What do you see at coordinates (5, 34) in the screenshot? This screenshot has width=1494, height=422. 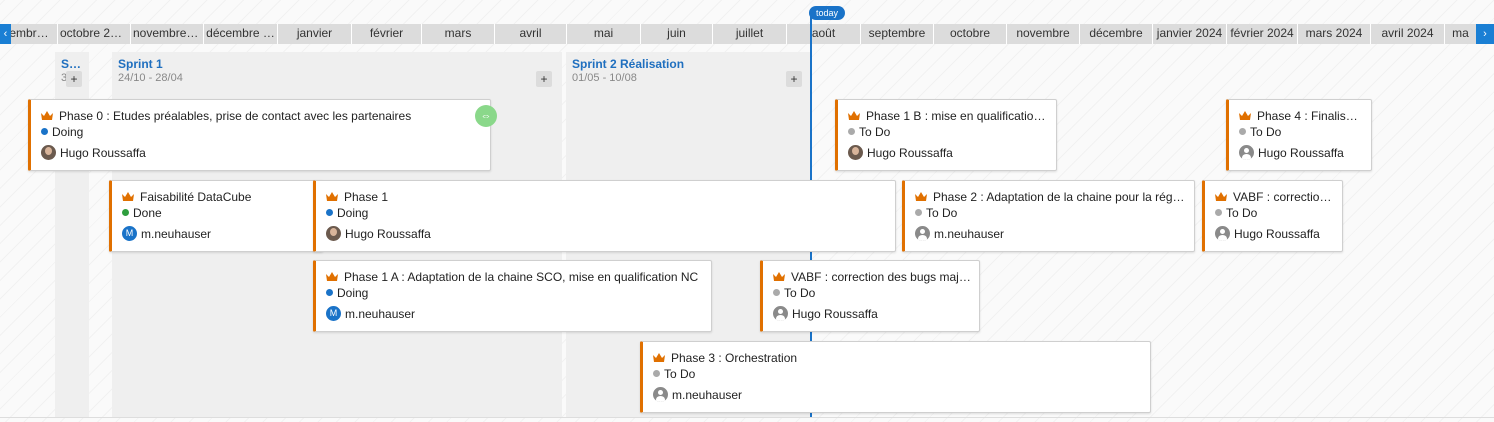 I see `scroll-left-button: ‹` at bounding box center [5, 34].